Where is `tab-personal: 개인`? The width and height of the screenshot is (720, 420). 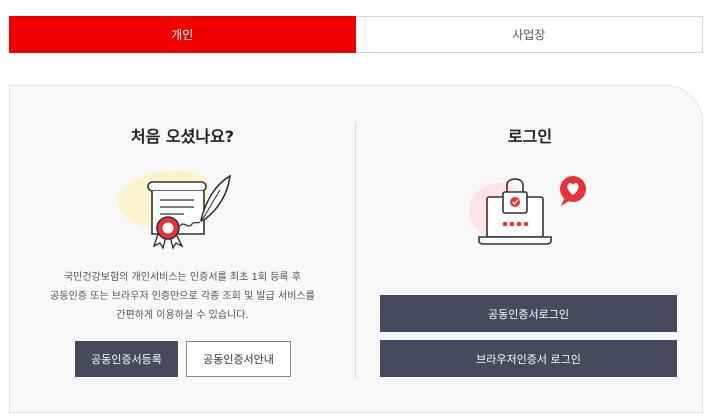
tab-personal: 개인 is located at coordinates (182, 34).